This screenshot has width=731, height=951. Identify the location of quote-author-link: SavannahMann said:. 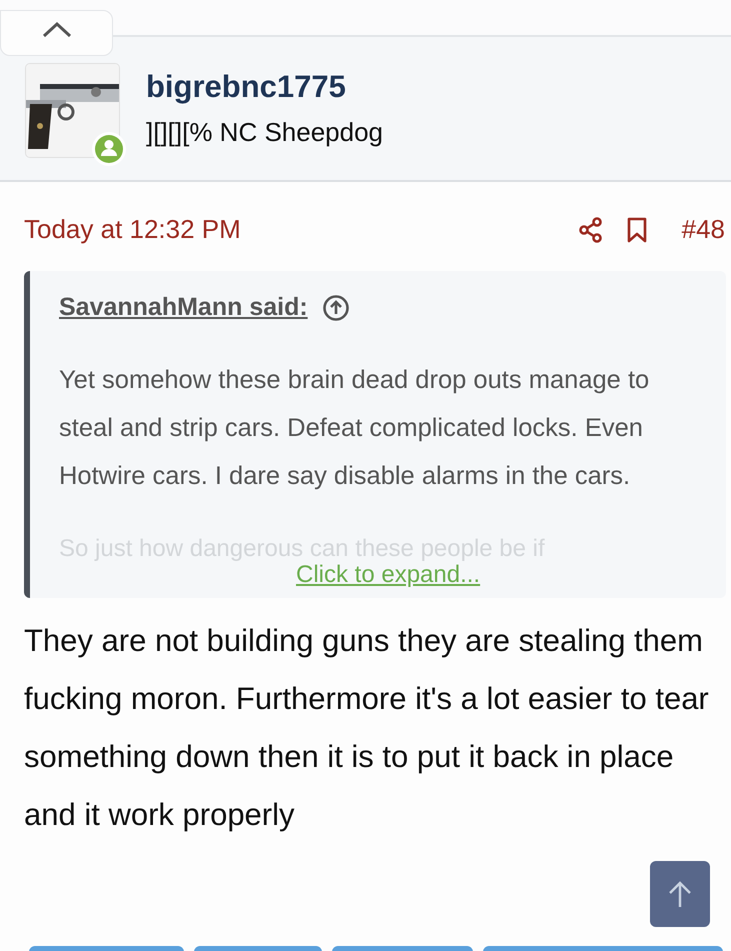
(183, 307).